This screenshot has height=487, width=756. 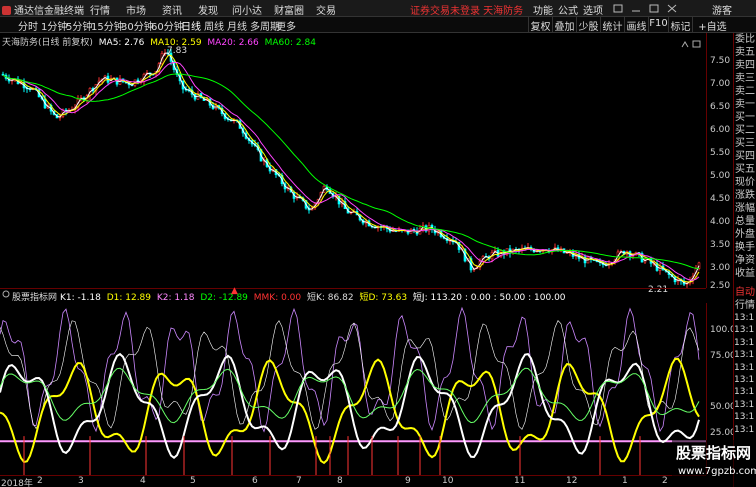 I want to click on overlay-button: 叠加, so click(x=564, y=25).